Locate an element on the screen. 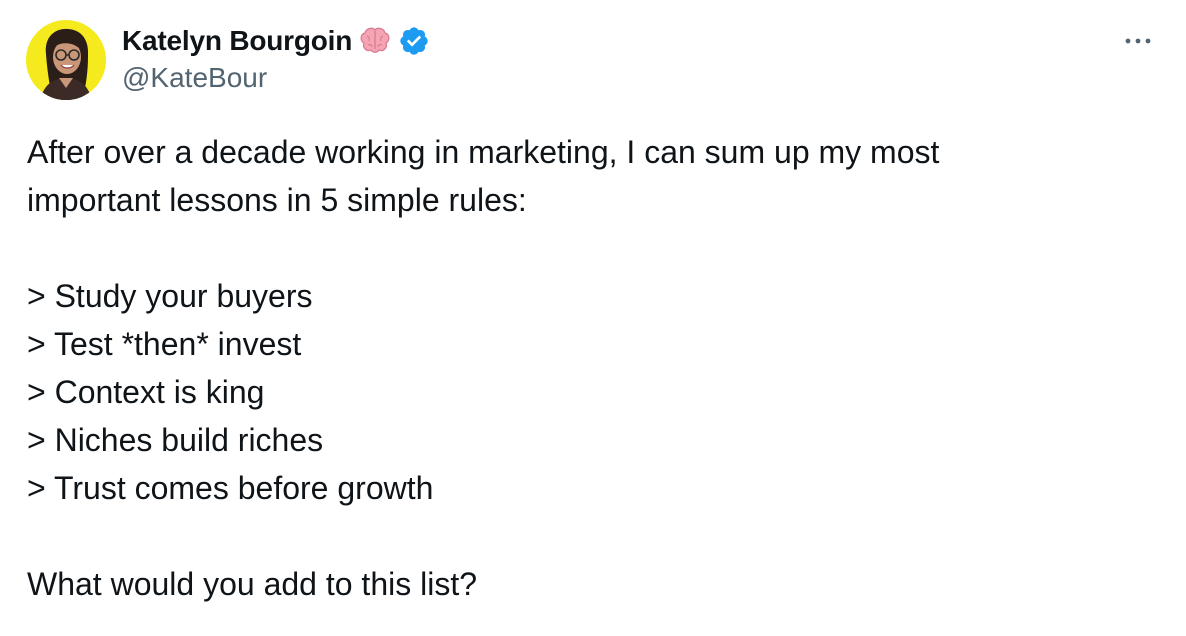  verified-badge-icon is located at coordinates (414, 41).